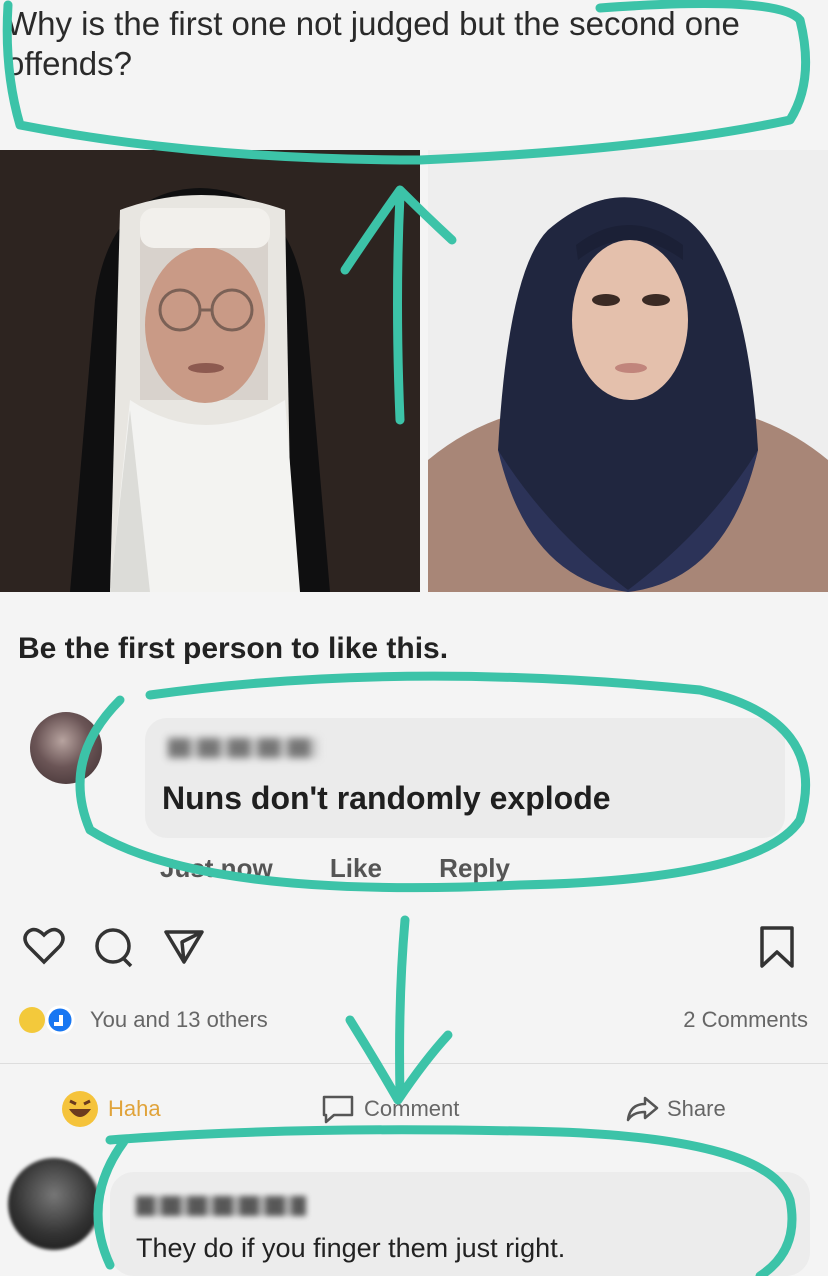 The height and width of the screenshot is (1276, 828). I want to click on bookmark-icon, so click(777, 947).